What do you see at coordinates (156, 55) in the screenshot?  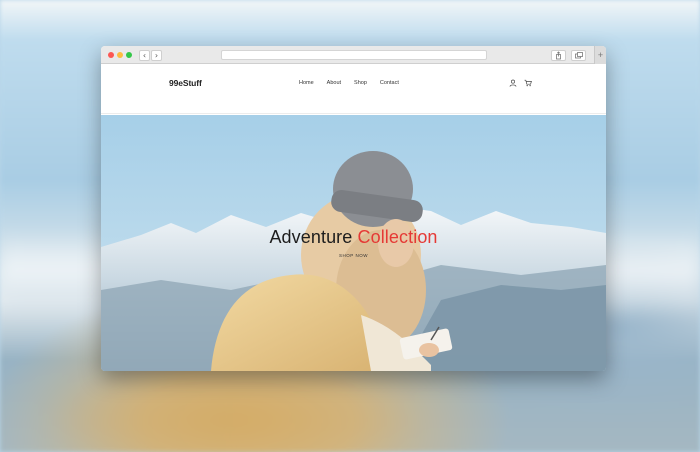 I see `forward-button: ›` at bounding box center [156, 55].